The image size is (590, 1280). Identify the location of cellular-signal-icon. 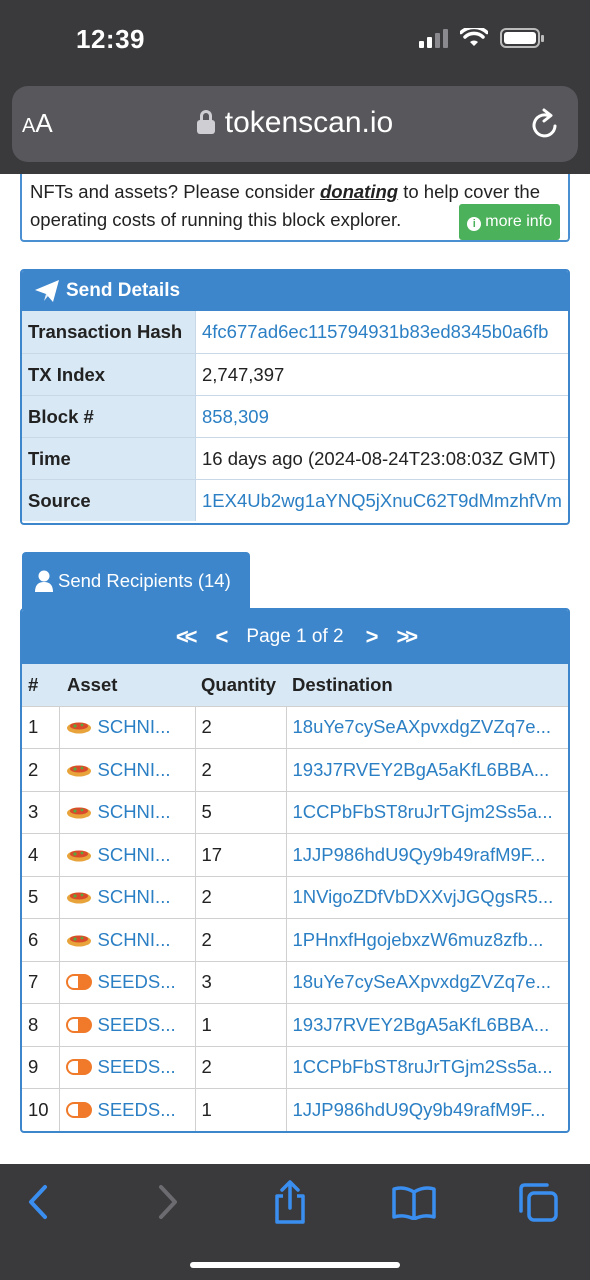
(433, 38).